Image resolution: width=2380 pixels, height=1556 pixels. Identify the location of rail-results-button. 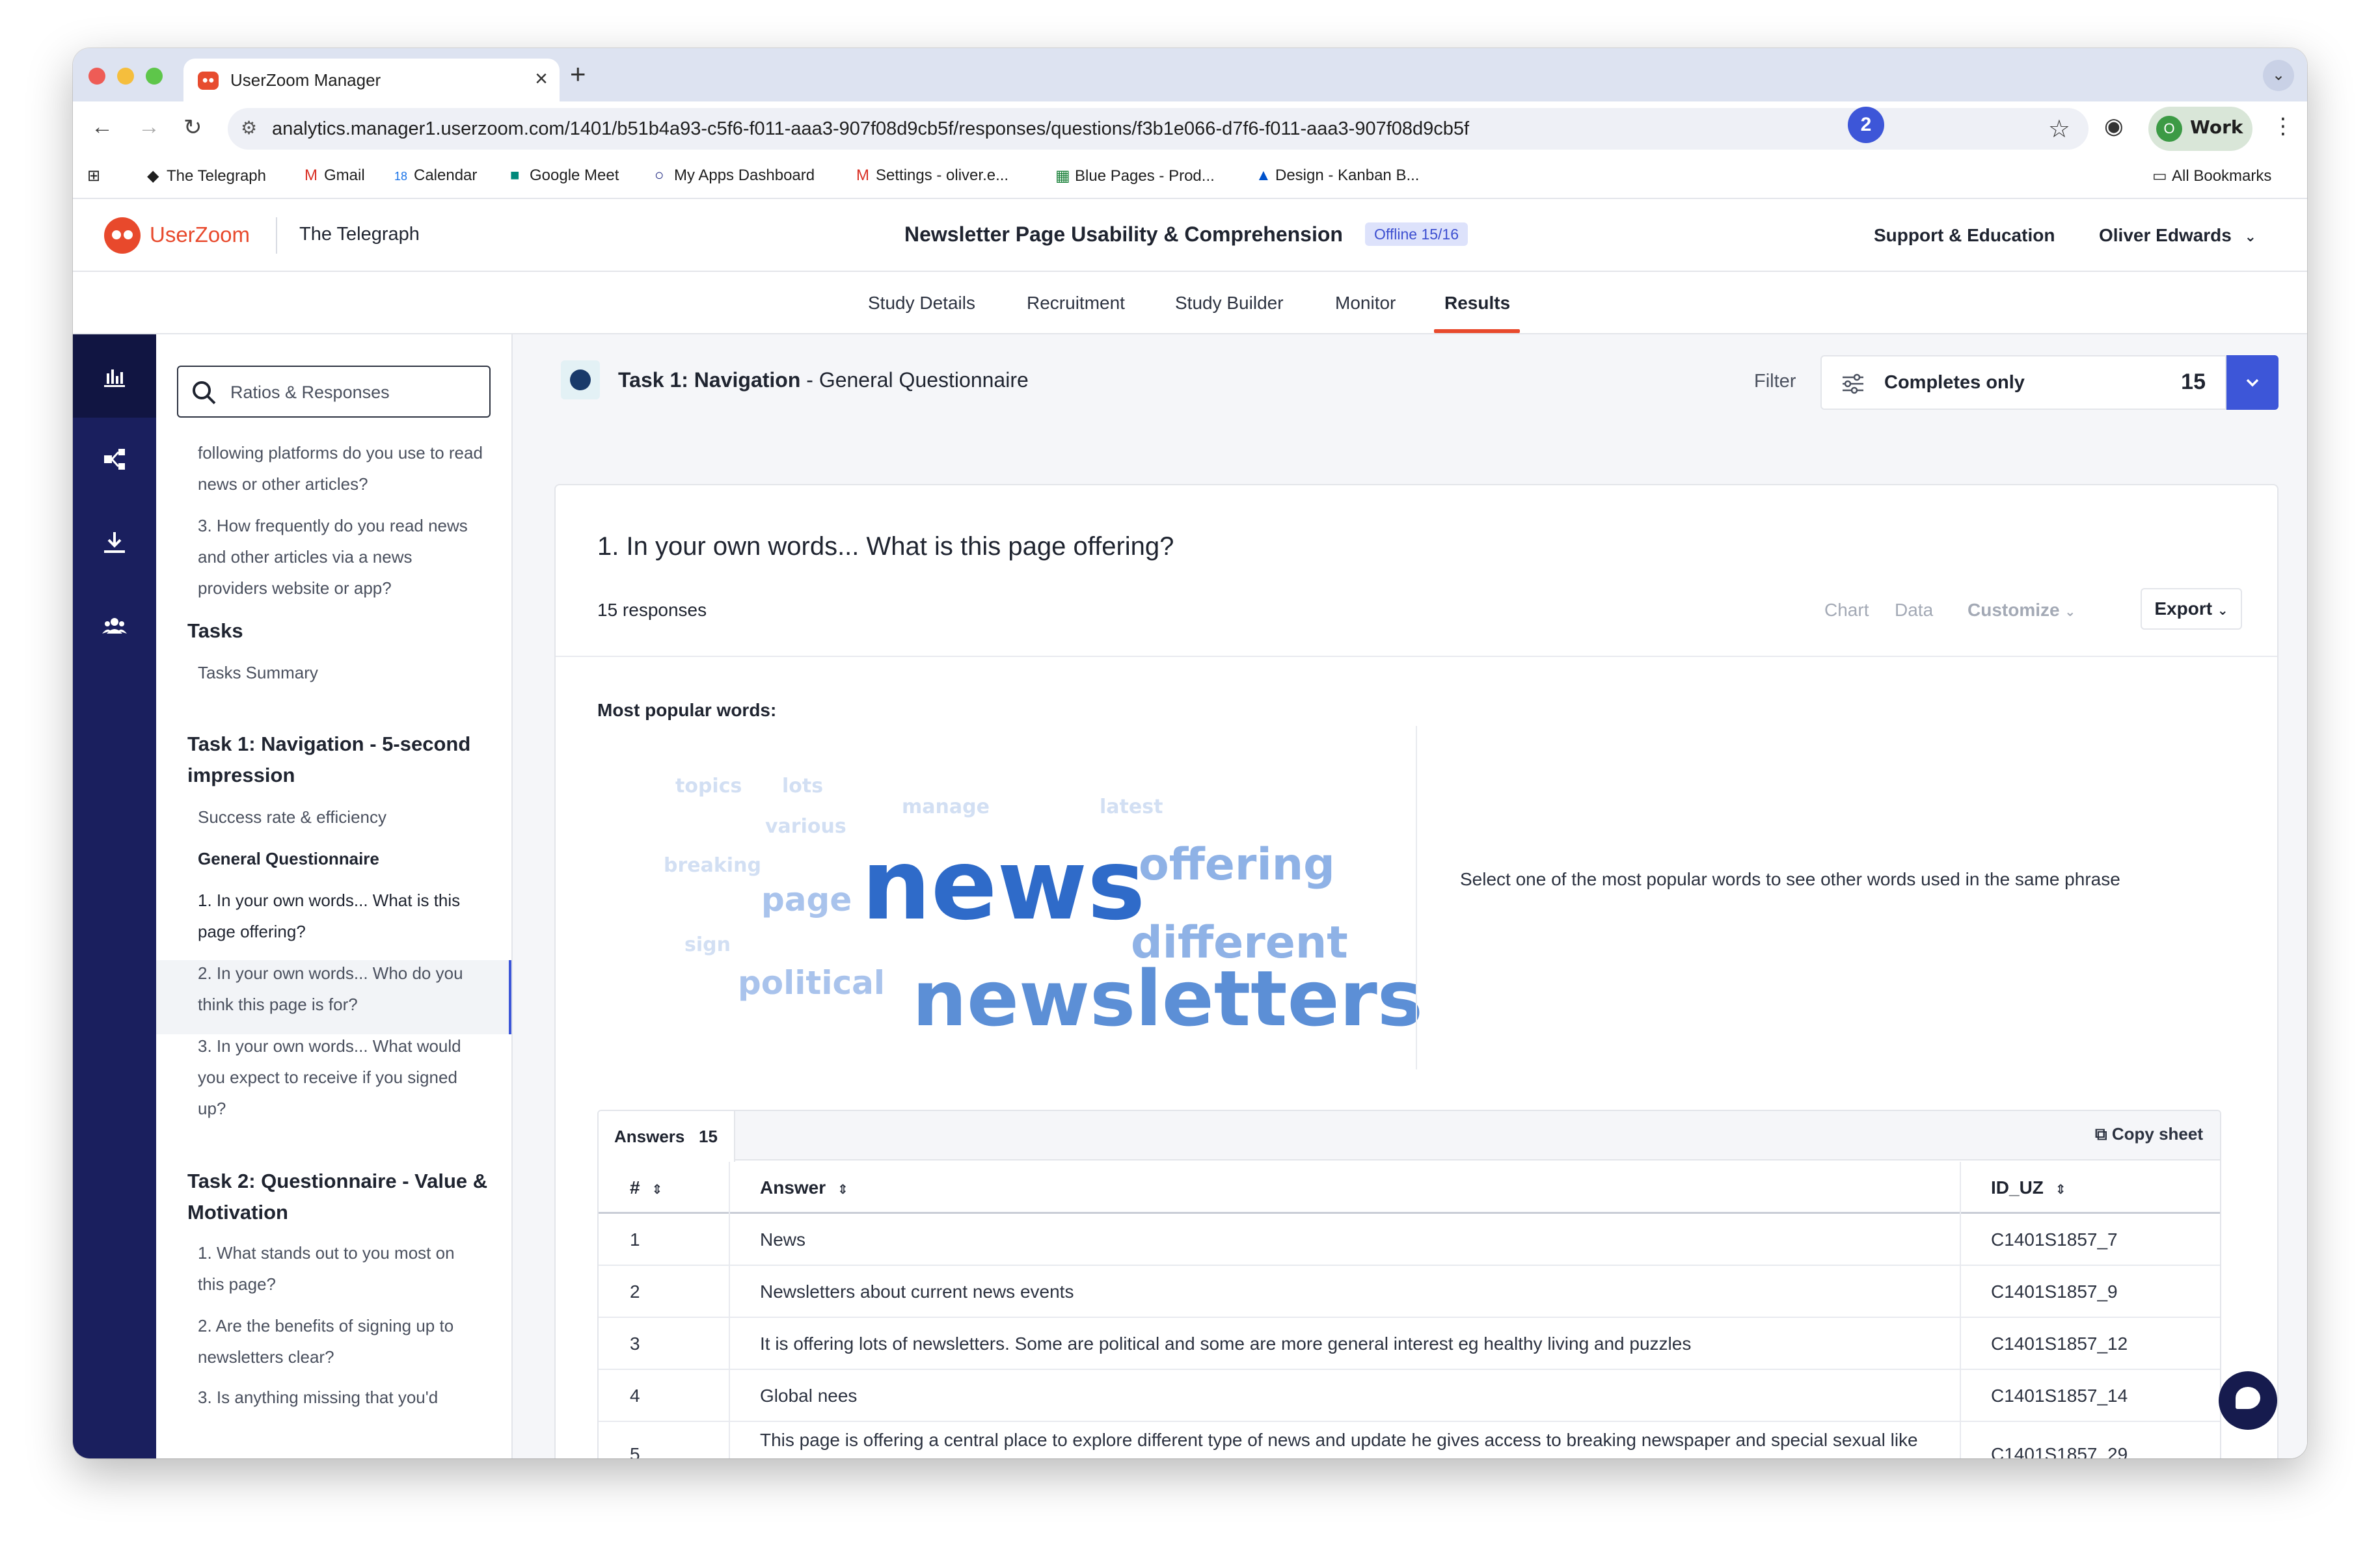
(115, 376).